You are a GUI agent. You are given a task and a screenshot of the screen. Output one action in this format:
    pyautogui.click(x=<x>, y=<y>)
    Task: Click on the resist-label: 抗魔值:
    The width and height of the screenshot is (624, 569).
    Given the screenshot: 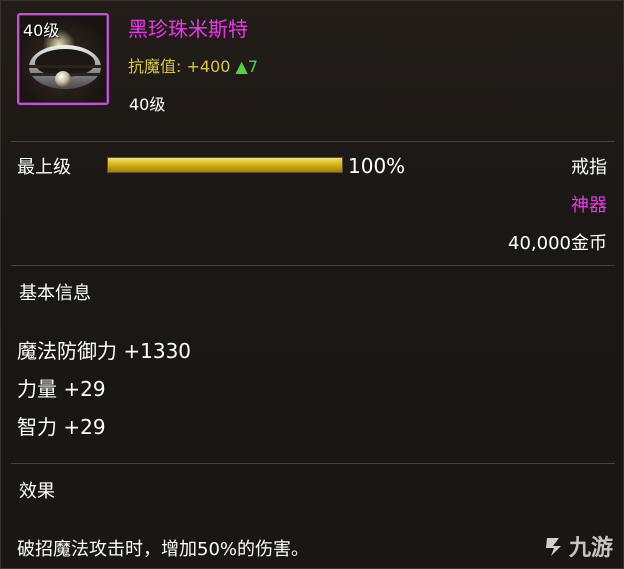 What is the action you would take?
    pyautogui.click(x=155, y=66)
    